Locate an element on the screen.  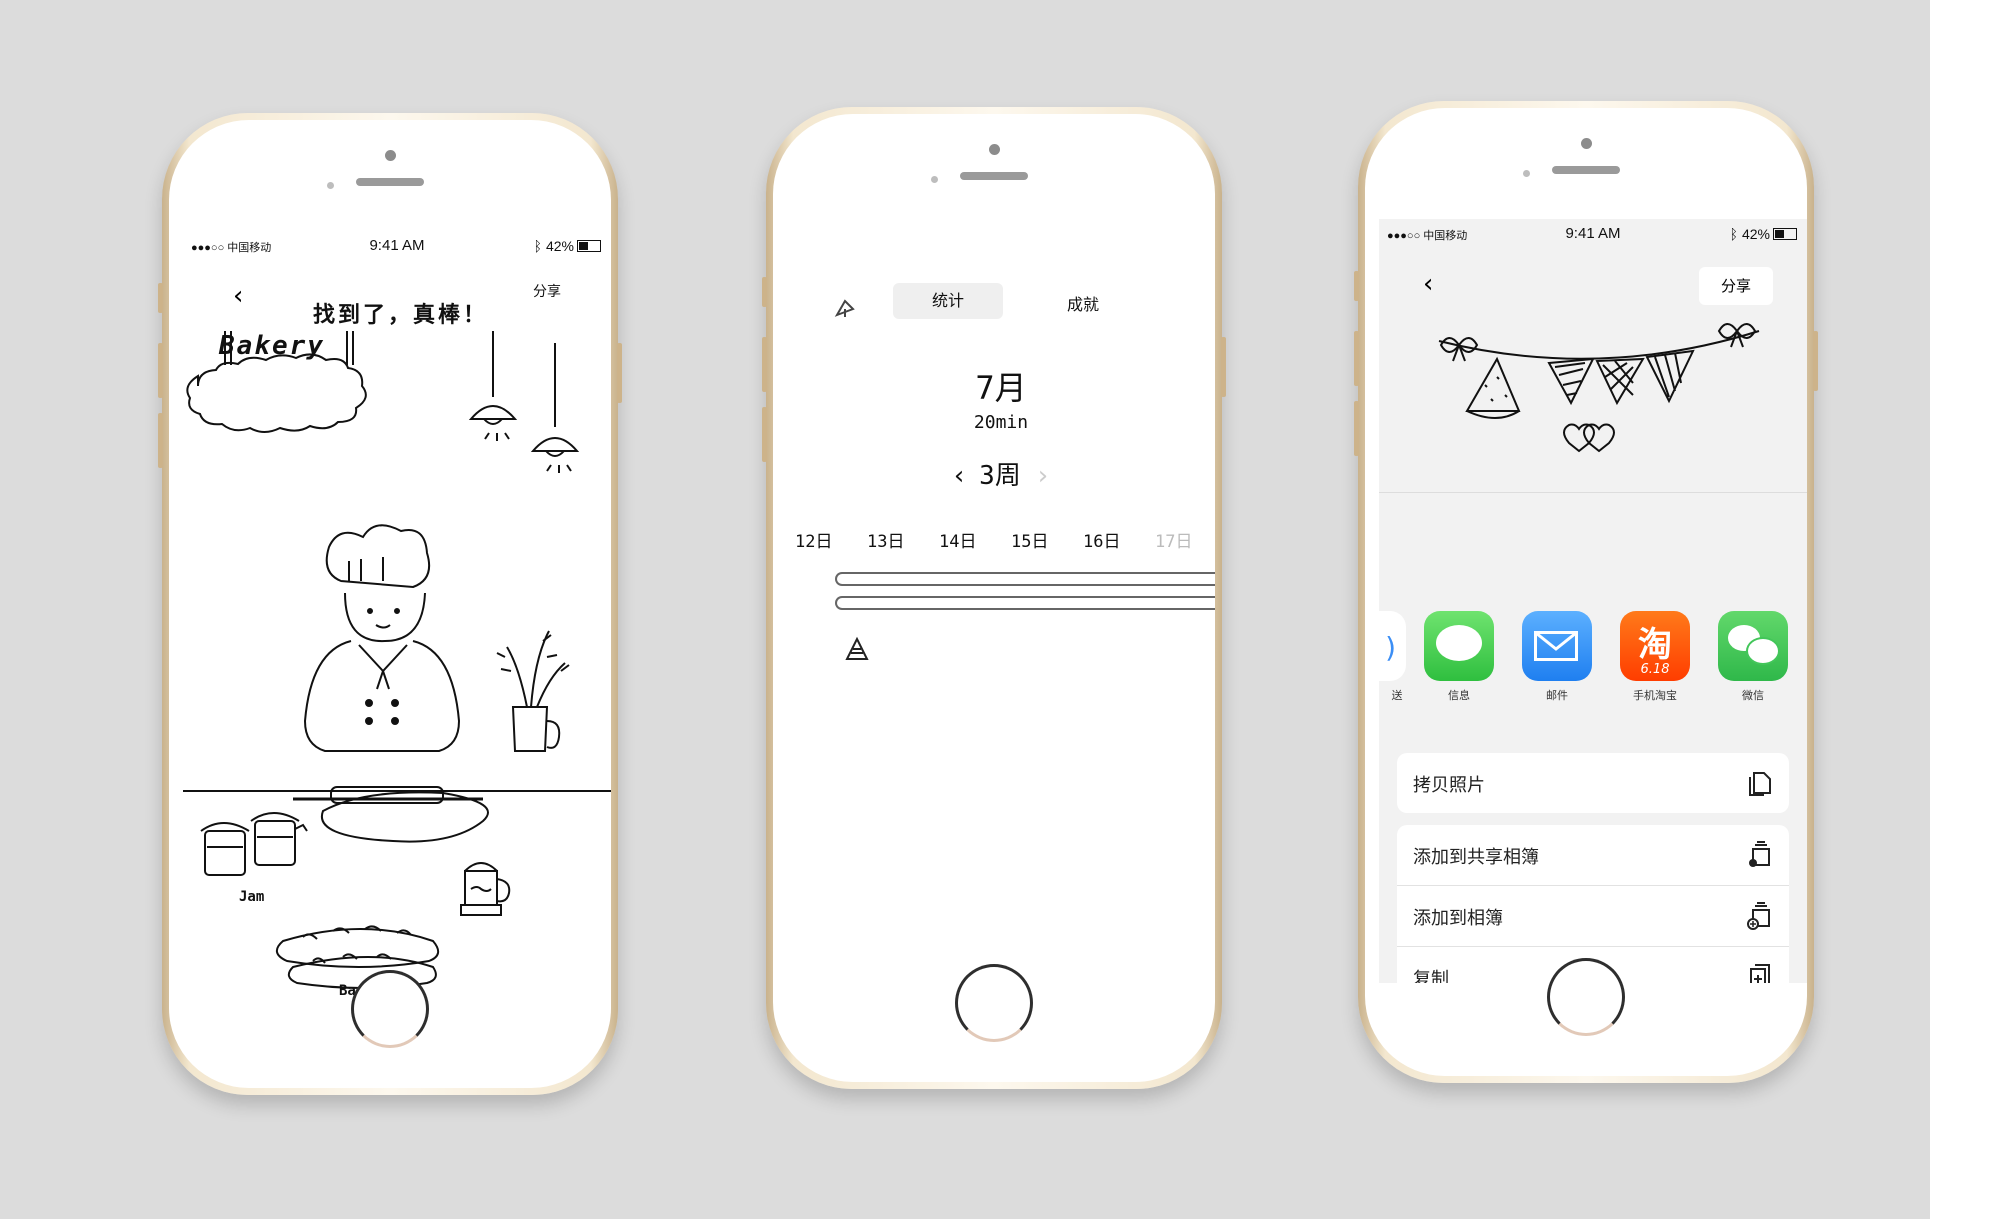
prev-week-chevron-icon: ‹ is located at coordinates (960, 476).